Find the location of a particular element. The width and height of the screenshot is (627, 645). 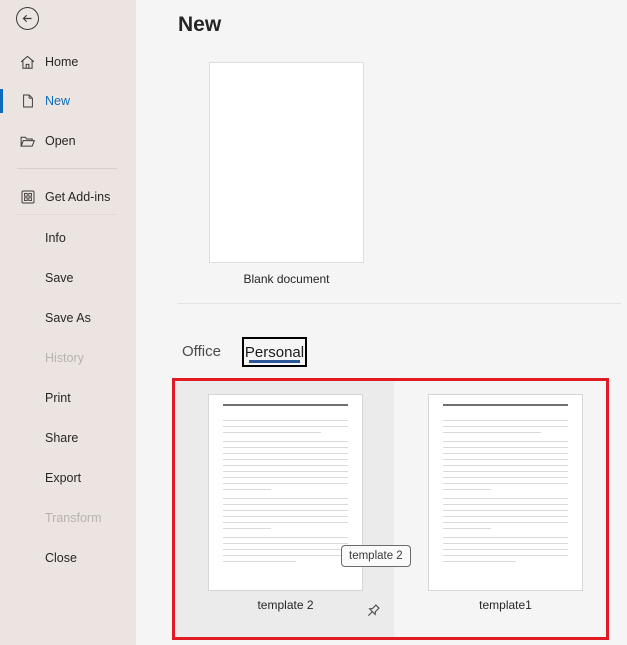

sidebar-item-export: Export is located at coordinates (68, 478).